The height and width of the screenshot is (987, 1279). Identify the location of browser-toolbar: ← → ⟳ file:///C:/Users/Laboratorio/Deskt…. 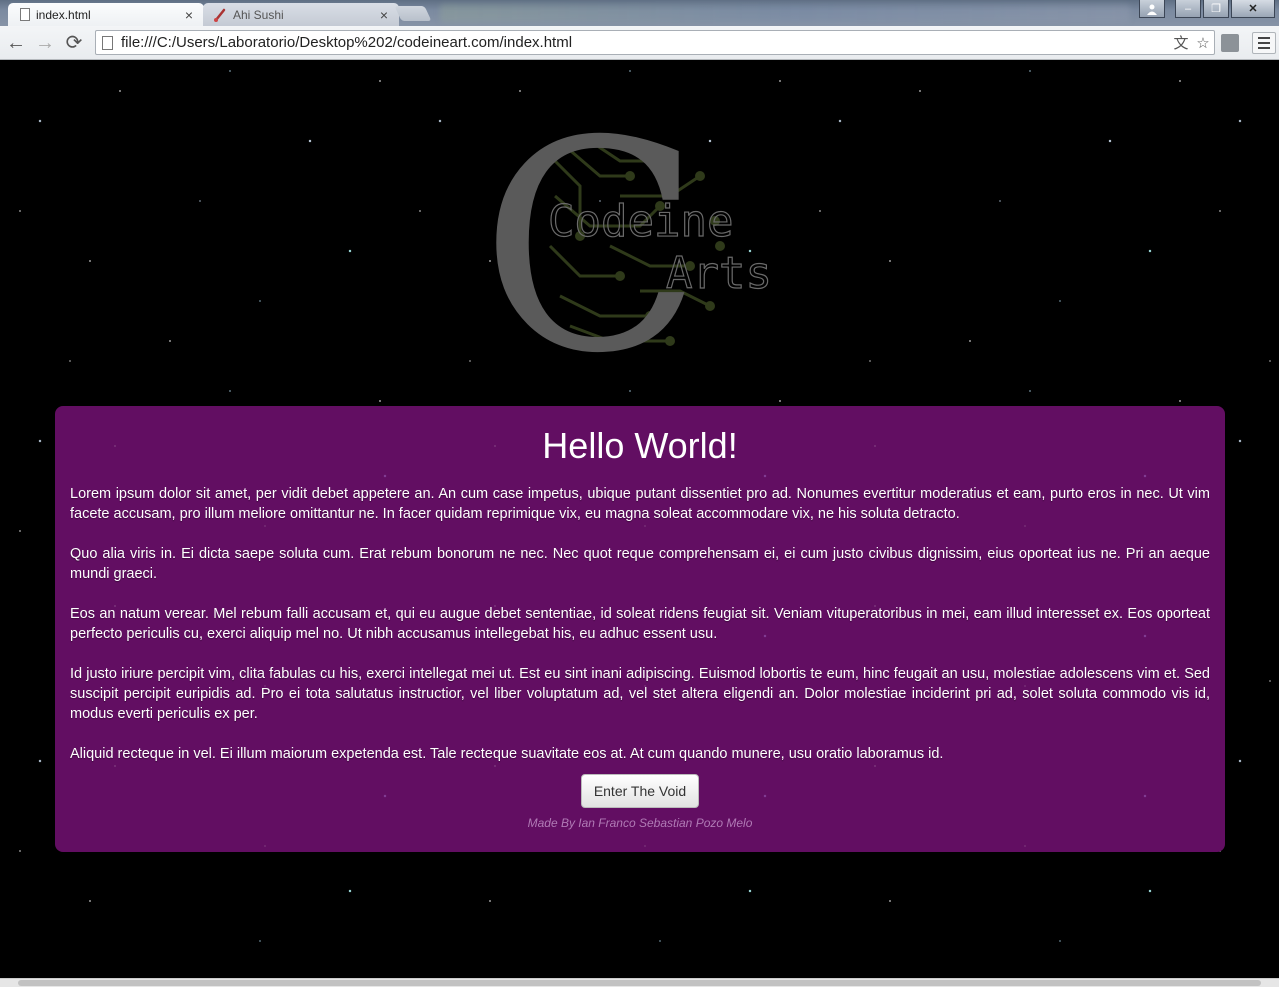
(639, 43).